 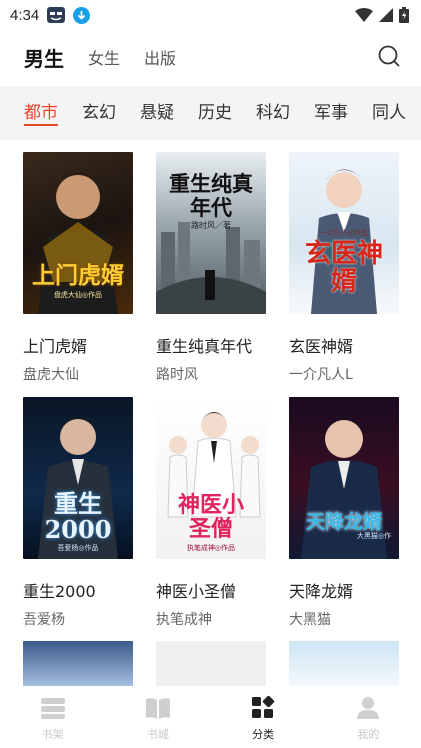 I want to click on book-author: 吾爱杨, so click(x=44, y=620).